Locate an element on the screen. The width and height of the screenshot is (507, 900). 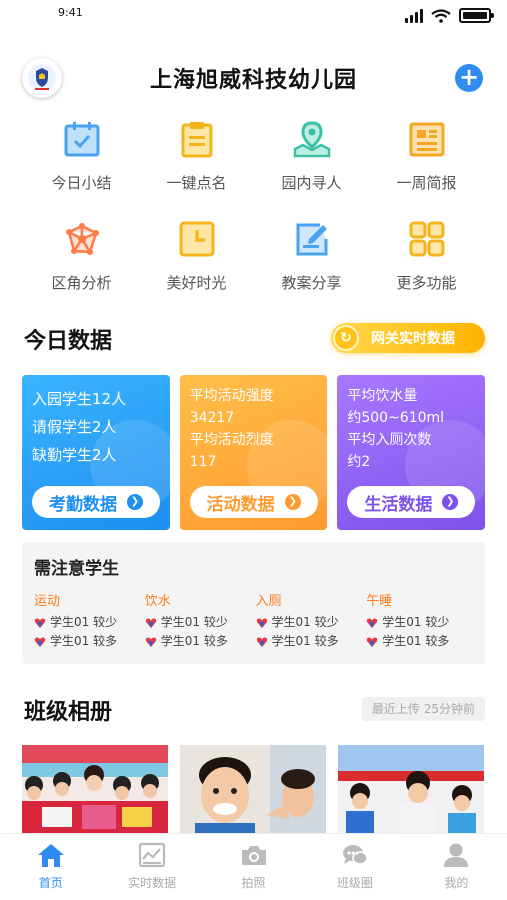
attention-category: 运动 is located at coordinates (47, 601).